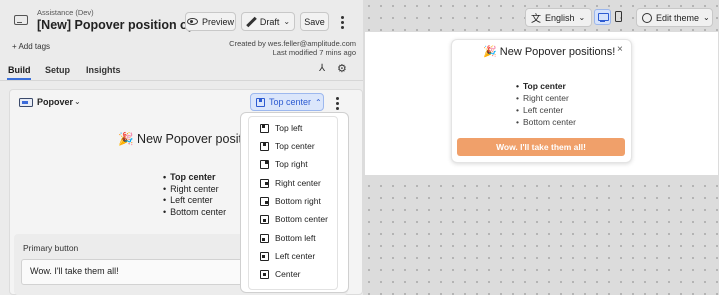 Image resolution: width=719 pixels, height=295 pixels. I want to click on menu-item-label: Top right, so click(291, 164).